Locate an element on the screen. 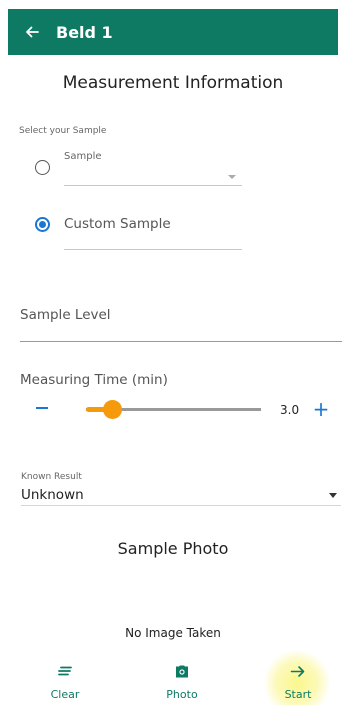 The image size is (347, 705). custom-sample-field: Custom Sample is located at coordinates (117, 224).